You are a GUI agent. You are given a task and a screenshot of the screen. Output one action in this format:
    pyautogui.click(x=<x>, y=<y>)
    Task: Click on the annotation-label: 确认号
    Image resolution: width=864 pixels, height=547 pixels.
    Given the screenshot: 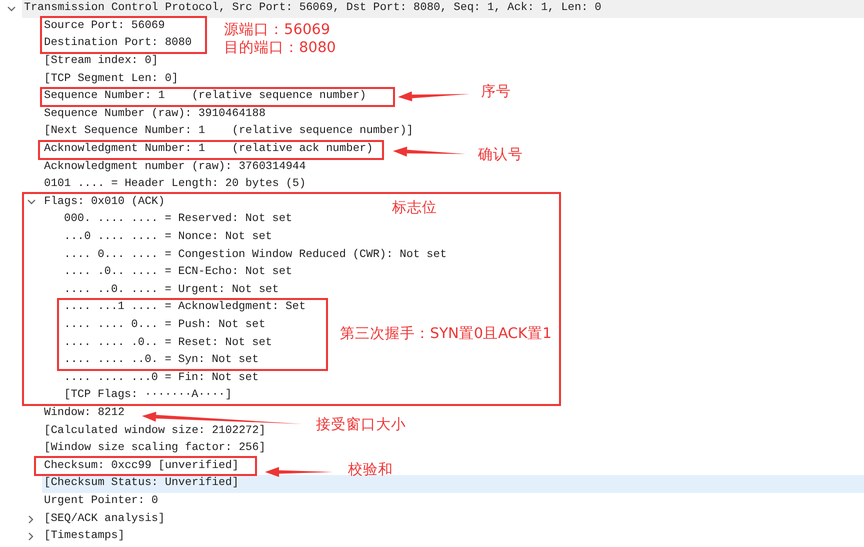 What is the action you would take?
    pyautogui.click(x=500, y=155)
    